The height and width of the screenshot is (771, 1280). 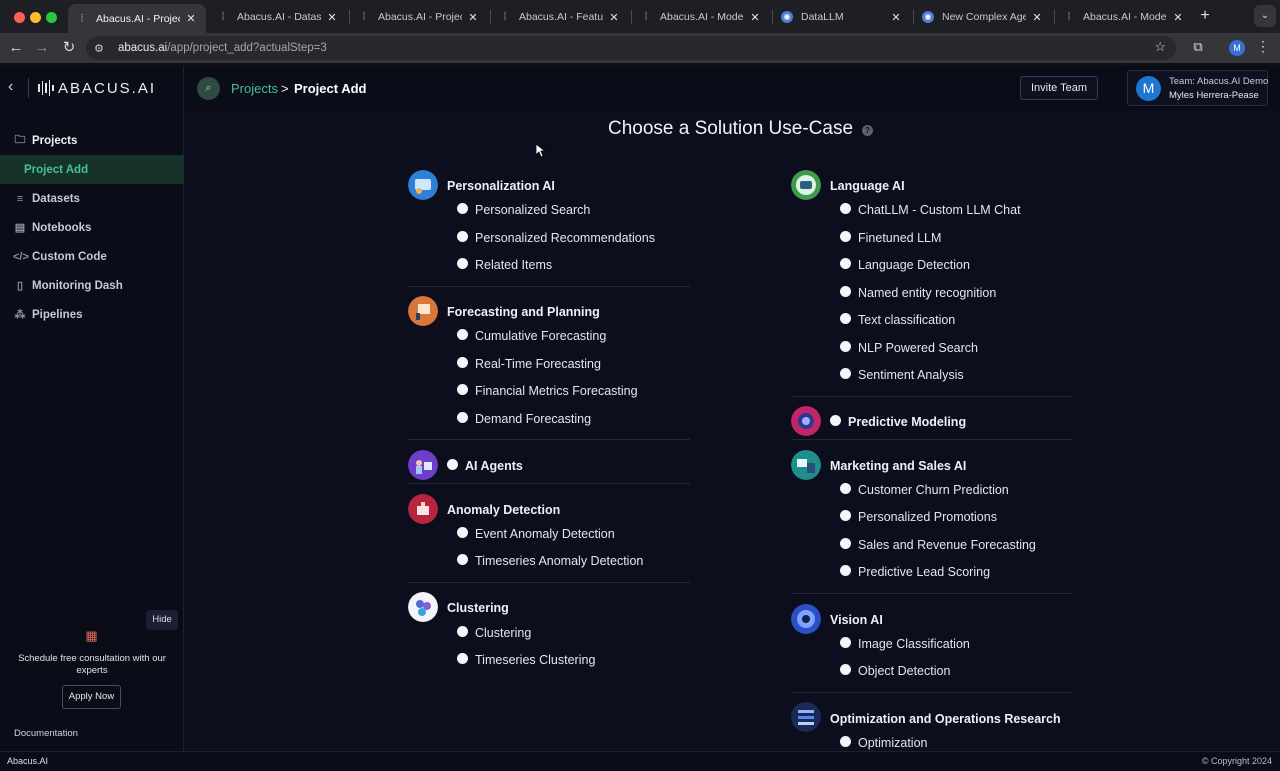 What do you see at coordinates (104, 48) in the screenshot?
I see `site-settings-icon: ⚙` at bounding box center [104, 48].